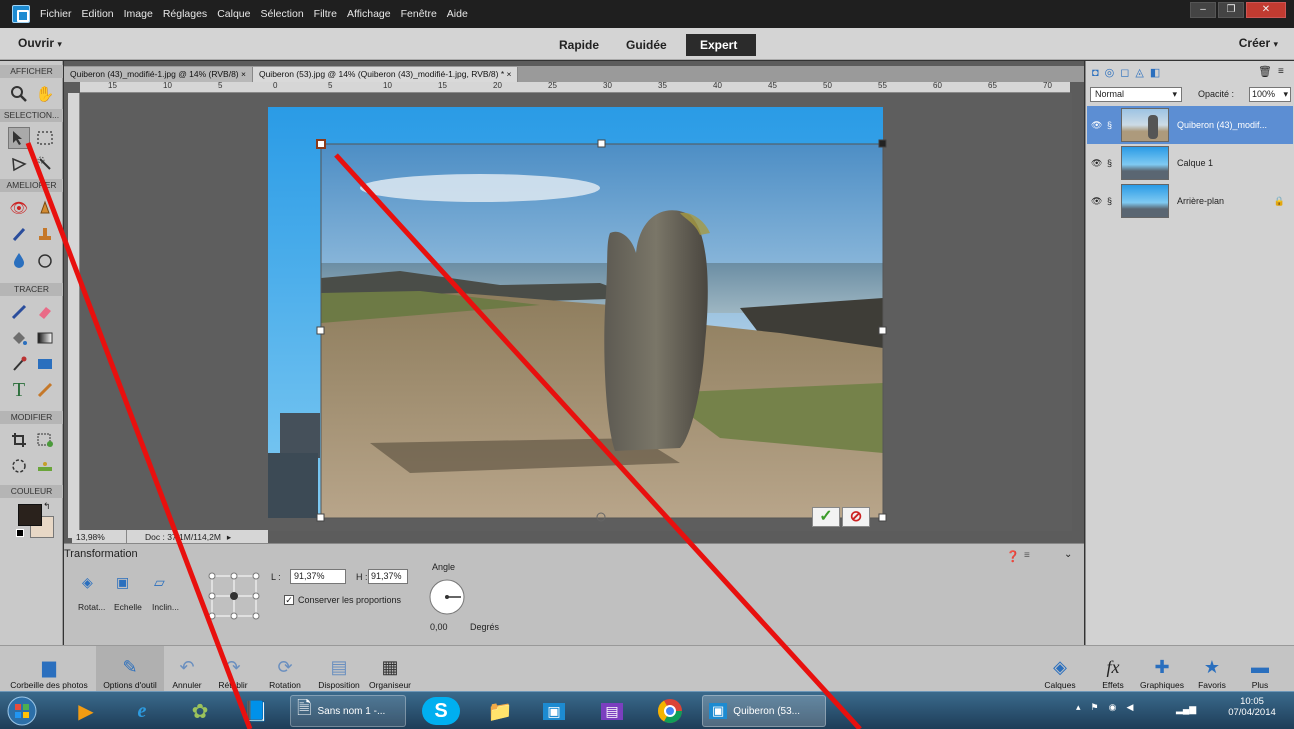 Image resolution: width=1294 pixels, height=729 pixels. Describe the element at coordinates (1258, 43) in the screenshot. I see `create-button: Créer ▾` at that location.